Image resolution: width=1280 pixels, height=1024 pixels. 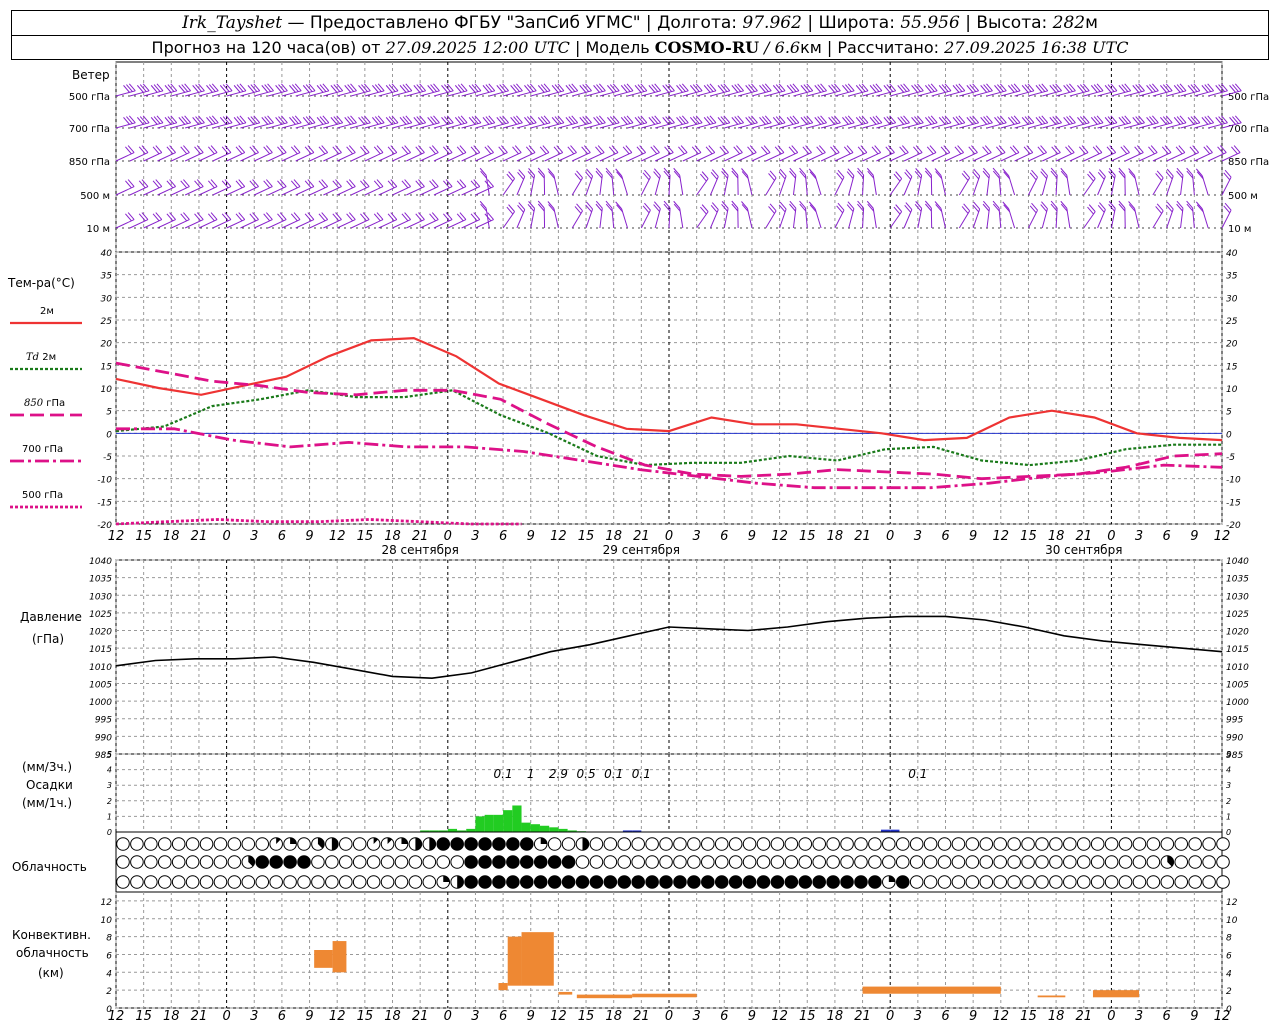 I want to click on precip-tick-left: 1, so click(x=109, y=816).